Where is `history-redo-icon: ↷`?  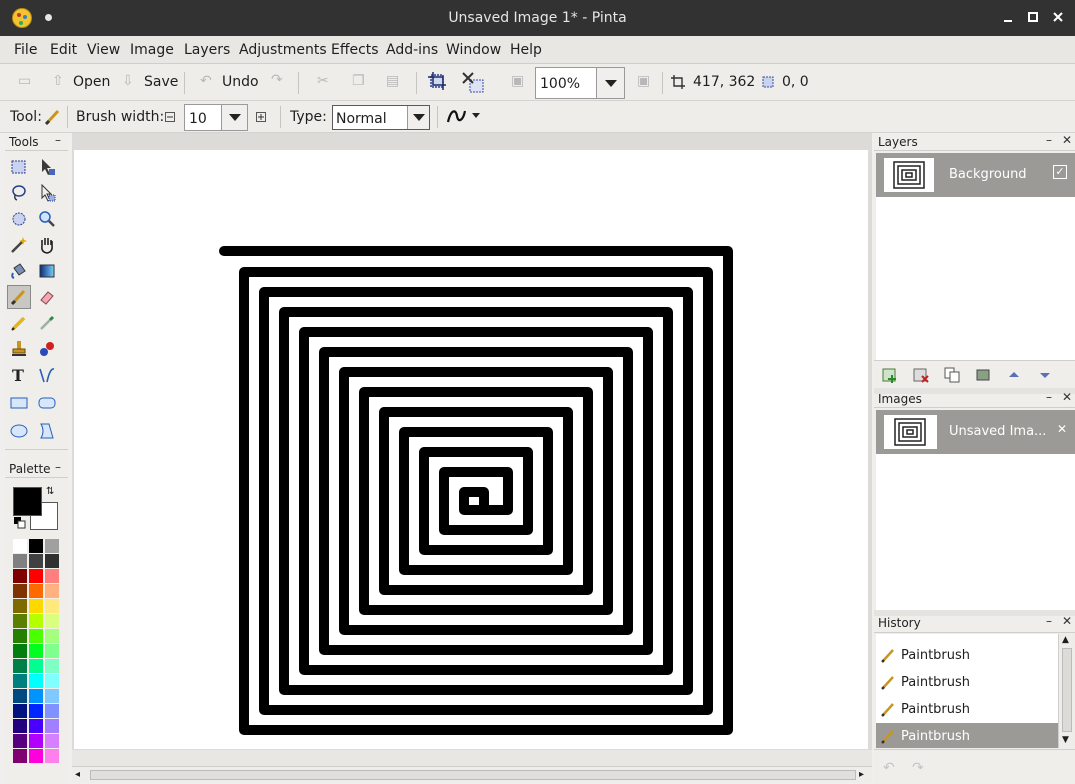 history-redo-icon: ↷ is located at coordinates (918, 768).